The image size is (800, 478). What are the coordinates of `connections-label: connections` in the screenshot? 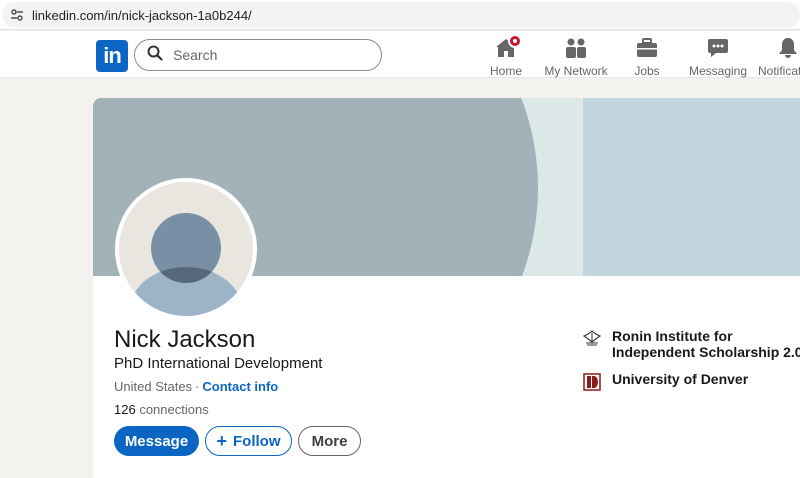 It's located at (174, 409).